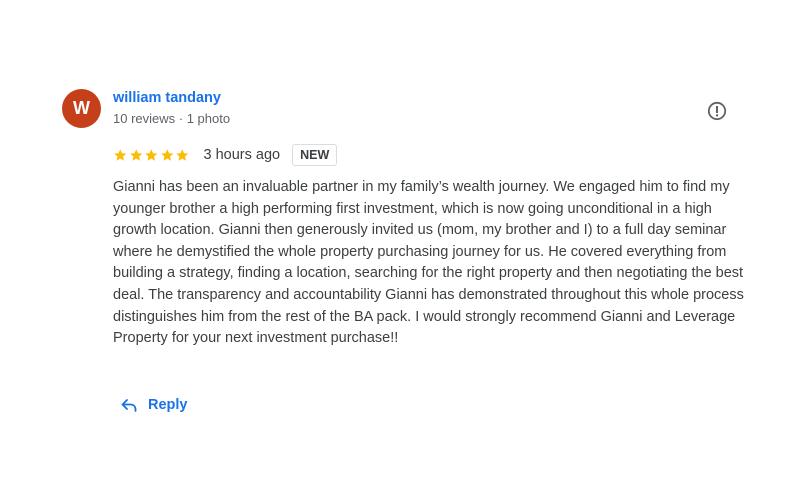 Image resolution: width=800 pixels, height=500 pixels. Describe the element at coordinates (168, 405) in the screenshot. I see `reply-label: Reply` at that location.